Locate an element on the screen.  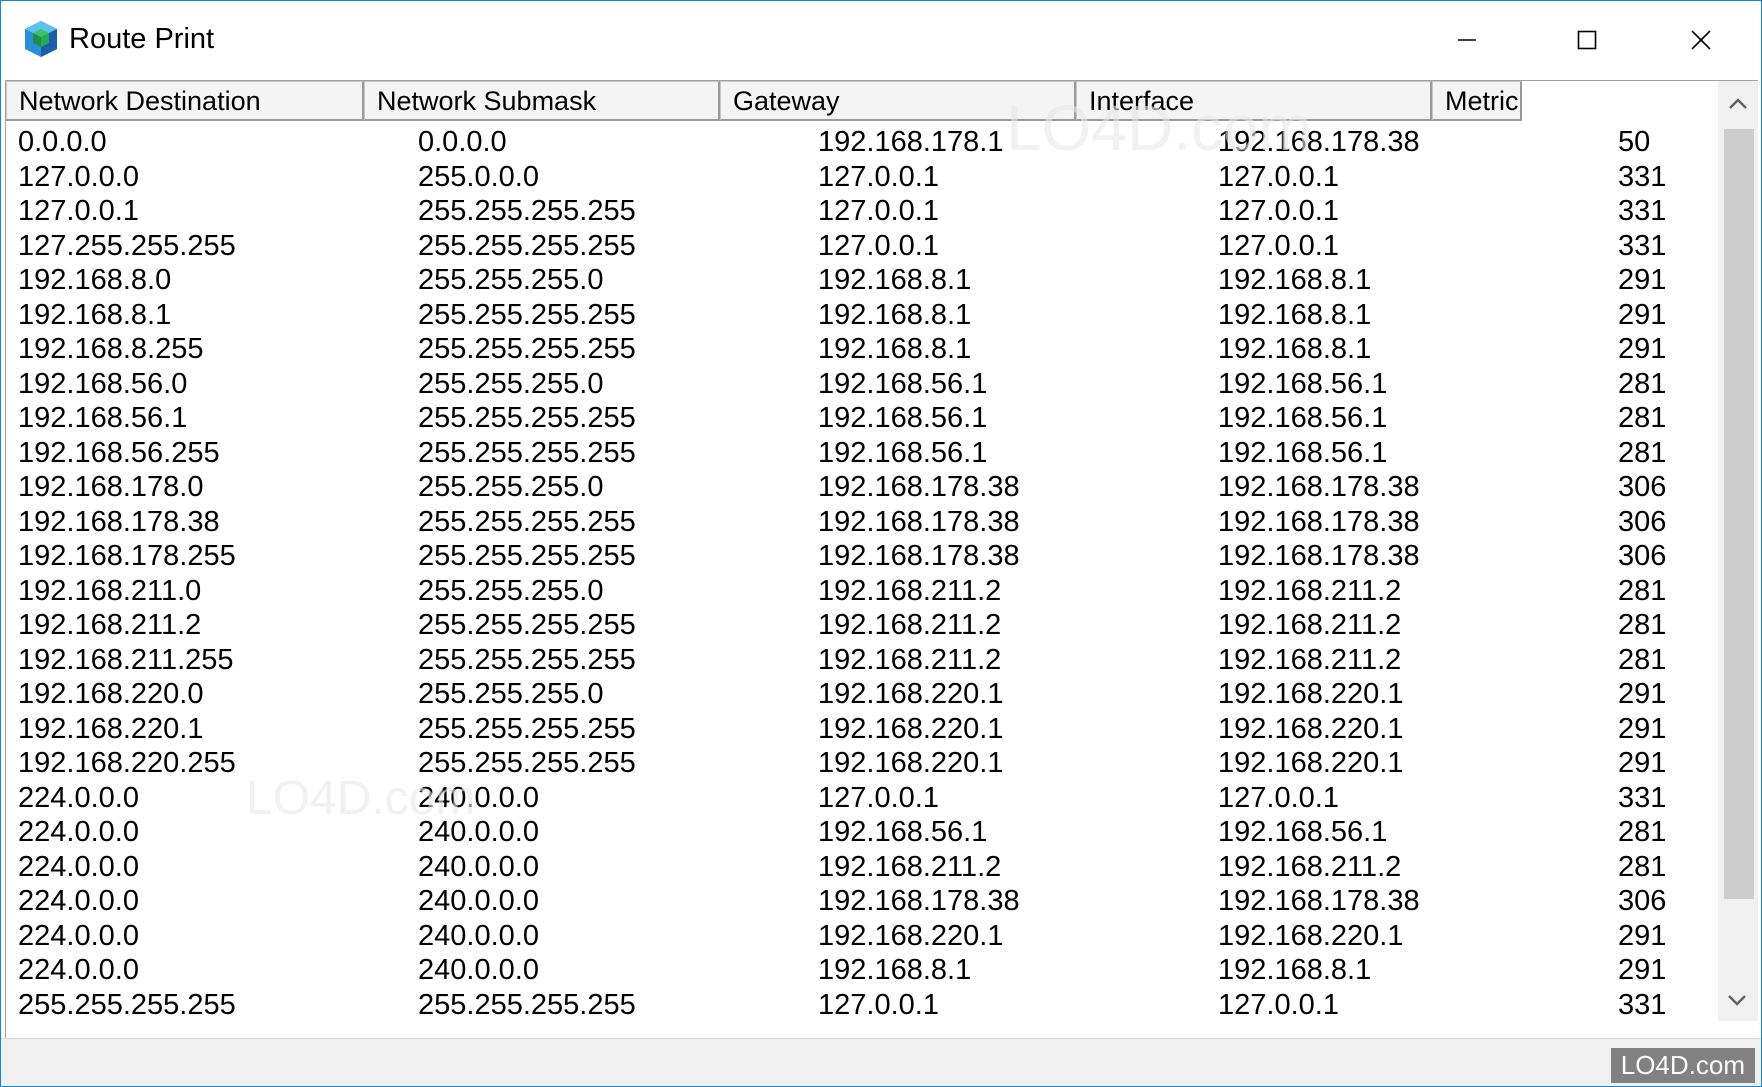
cell-submask: 255.0.0.0 is located at coordinates (478, 176).